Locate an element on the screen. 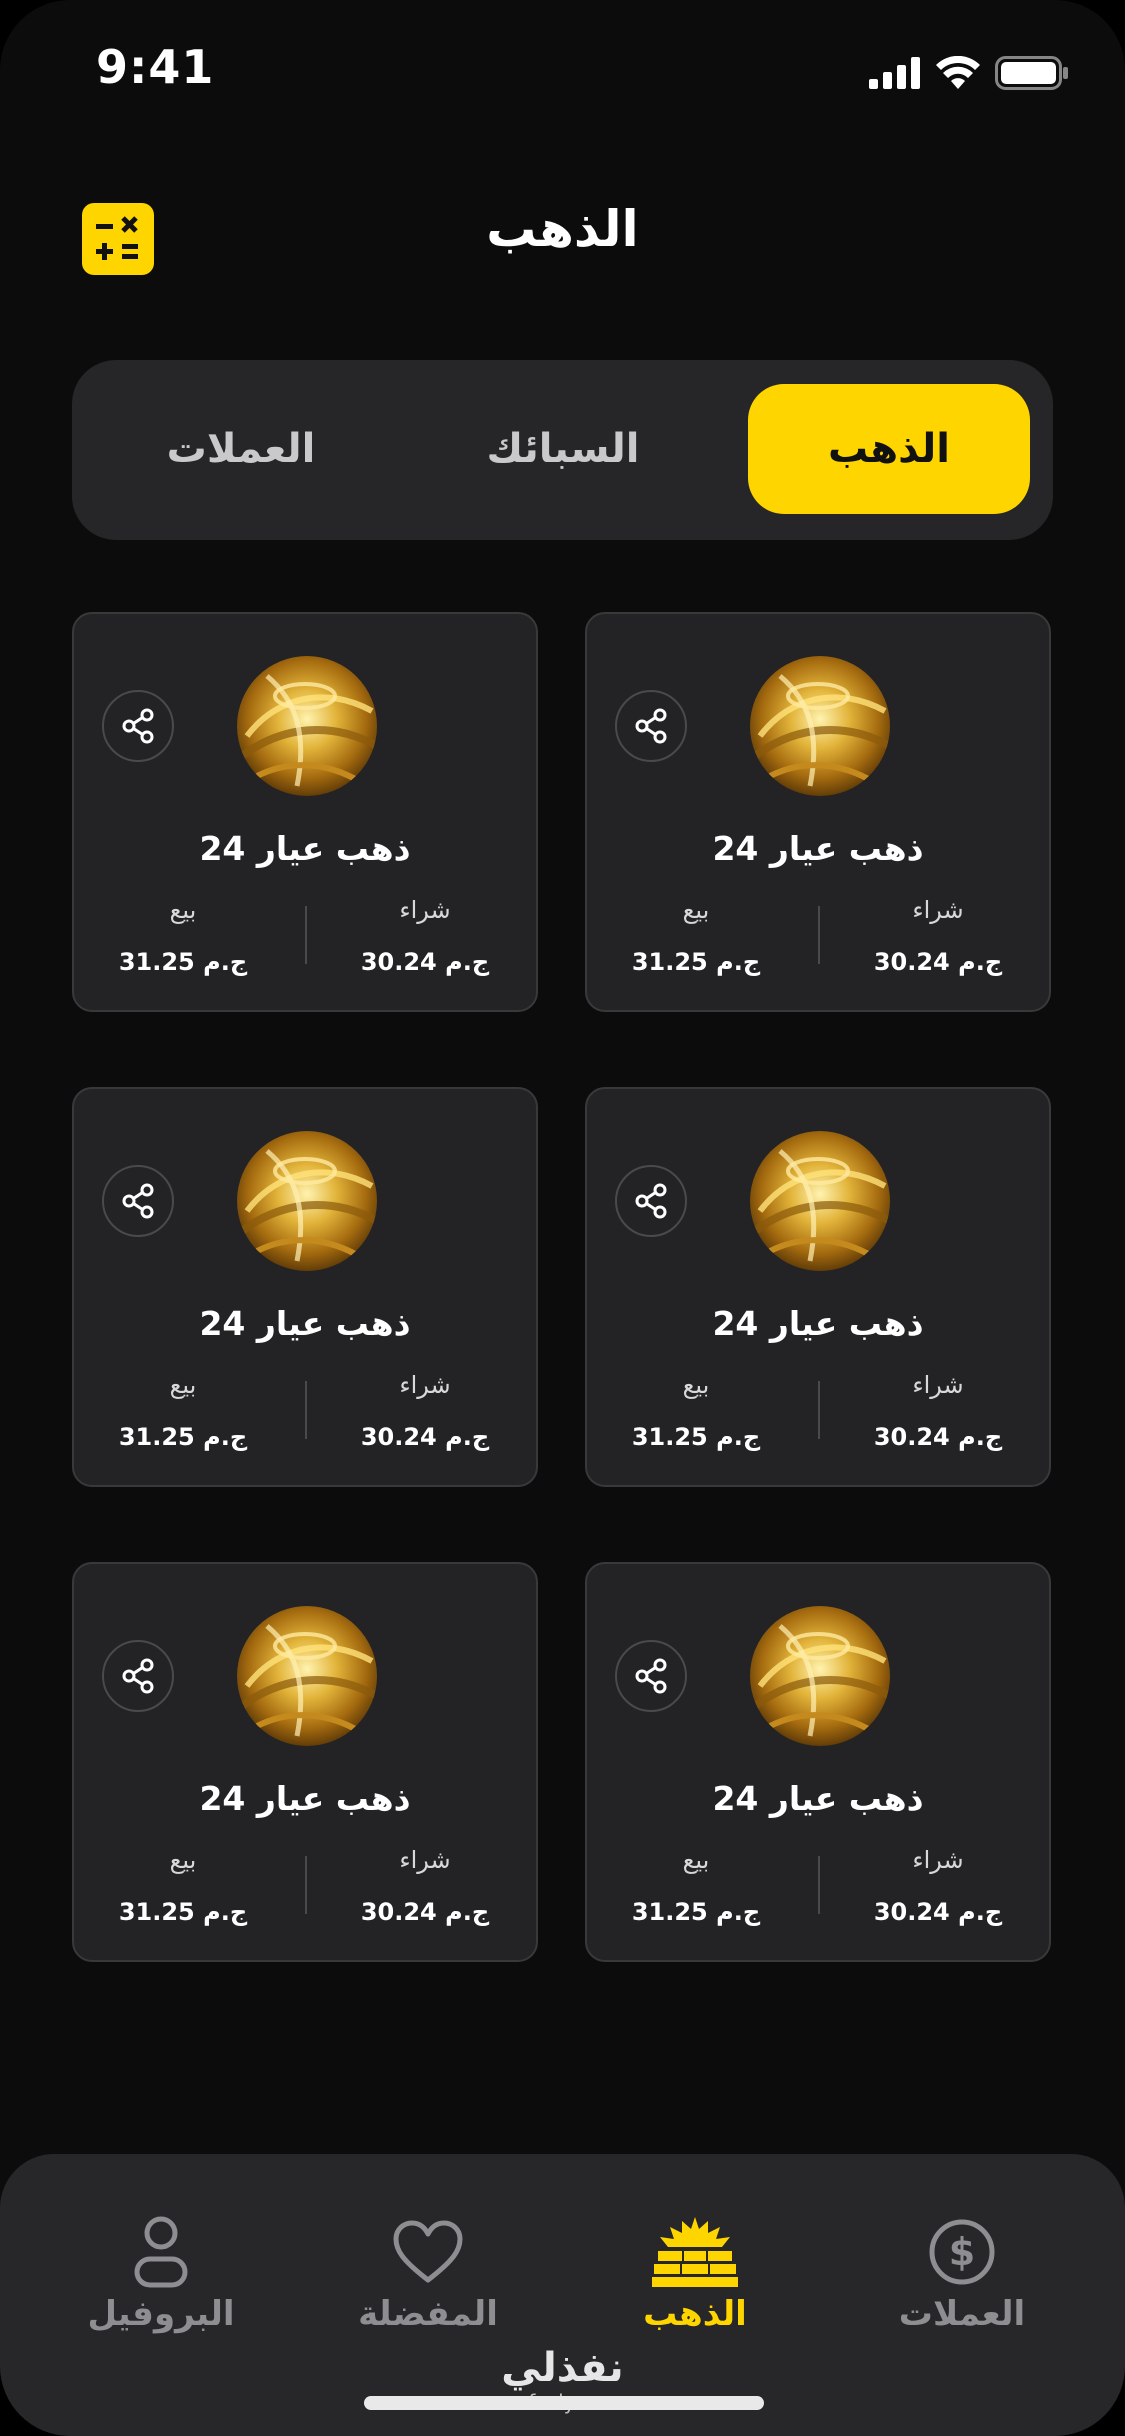 Image resolution: width=1125 pixels, height=2436 pixels. nav-item-profile: البروفيل is located at coordinates (161, 2277).